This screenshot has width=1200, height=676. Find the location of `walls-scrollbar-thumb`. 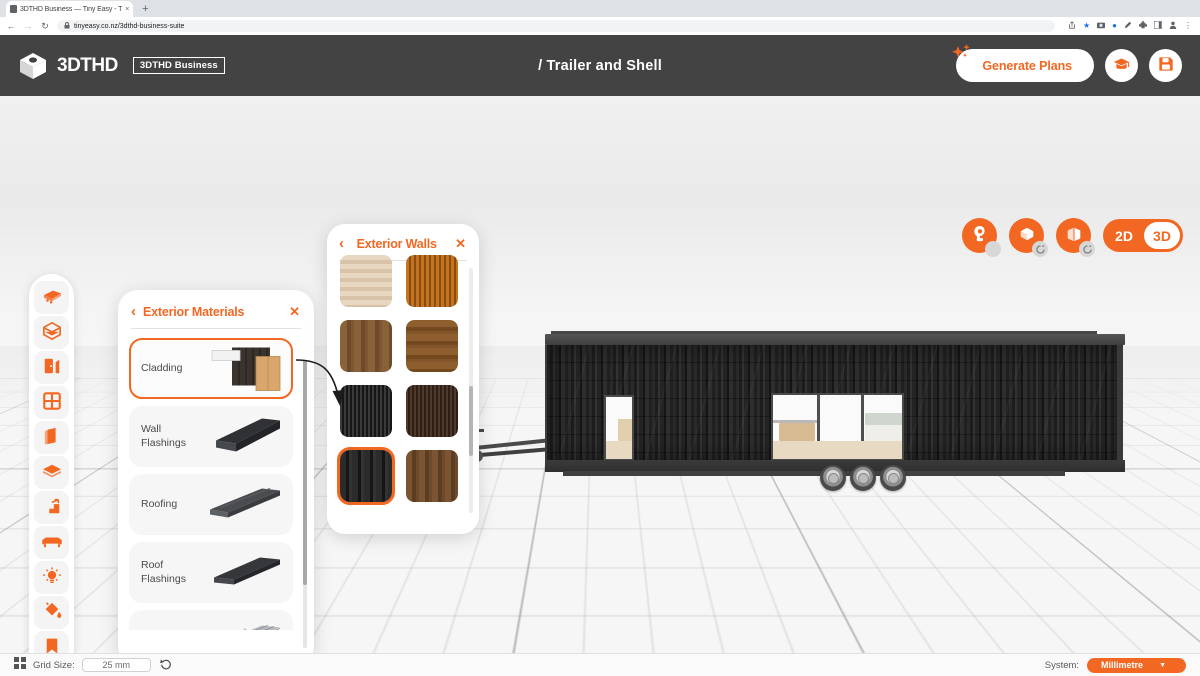

walls-scrollbar-thumb is located at coordinates (471, 421).